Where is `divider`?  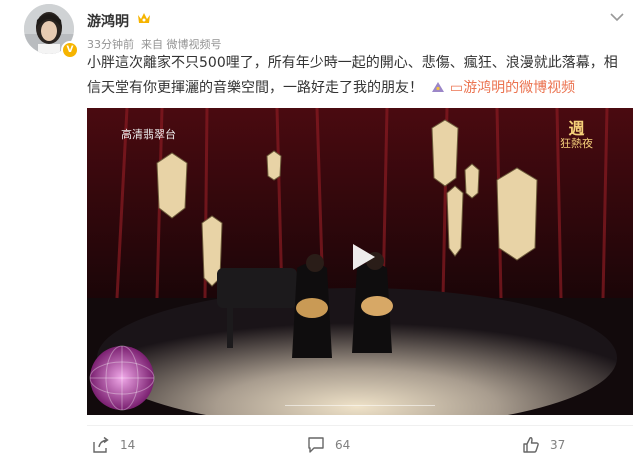 divider is located at coordinates (360, 425).